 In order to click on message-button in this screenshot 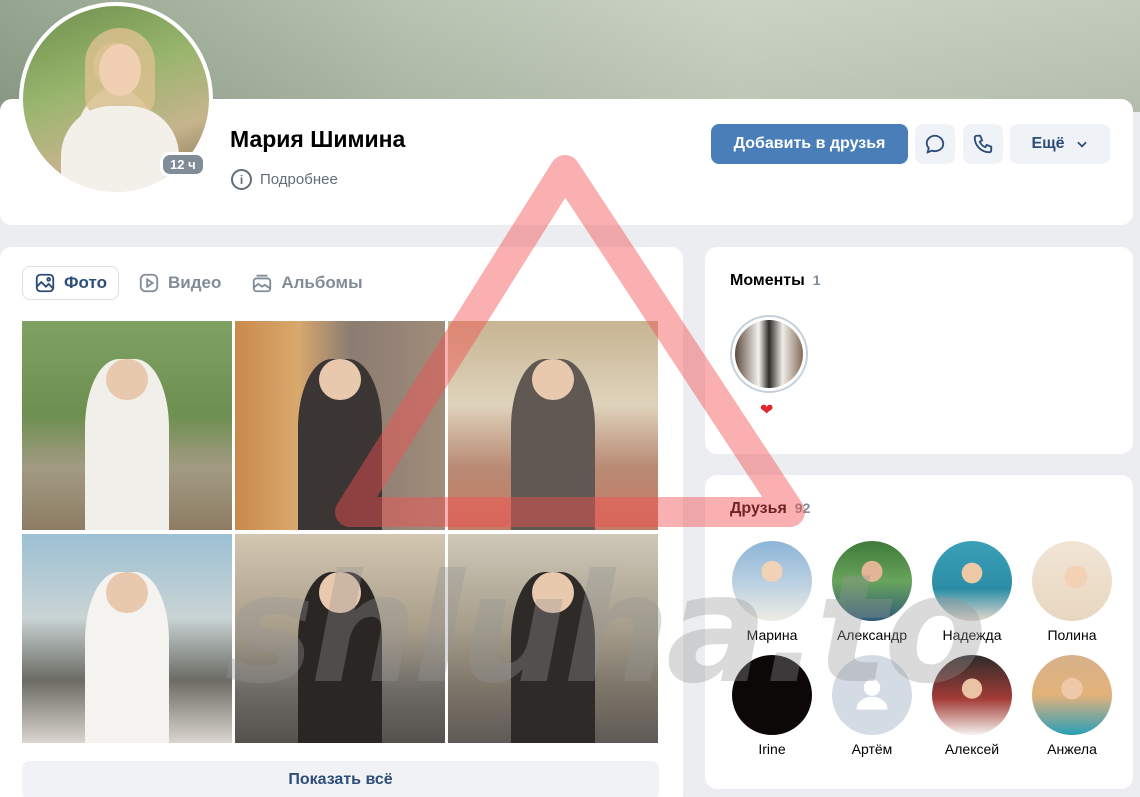, I will do `click(935, 144)`.